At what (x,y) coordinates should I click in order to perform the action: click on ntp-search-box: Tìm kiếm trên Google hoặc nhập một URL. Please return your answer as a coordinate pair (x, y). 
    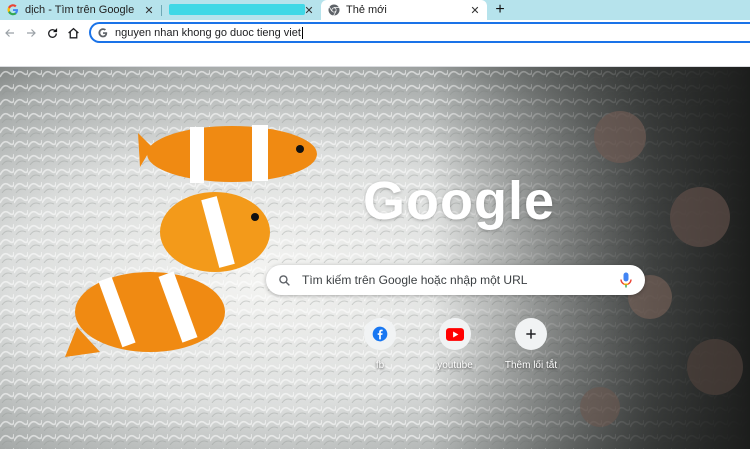
    Looking at the image, I should click on (455, 280).